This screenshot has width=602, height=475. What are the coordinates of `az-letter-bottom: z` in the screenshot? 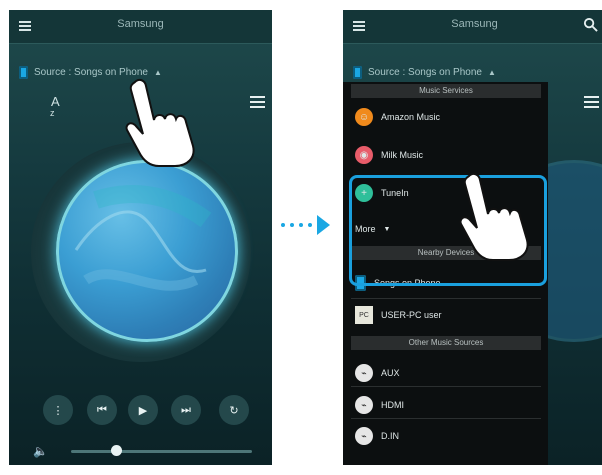 It's located at (52, 113).